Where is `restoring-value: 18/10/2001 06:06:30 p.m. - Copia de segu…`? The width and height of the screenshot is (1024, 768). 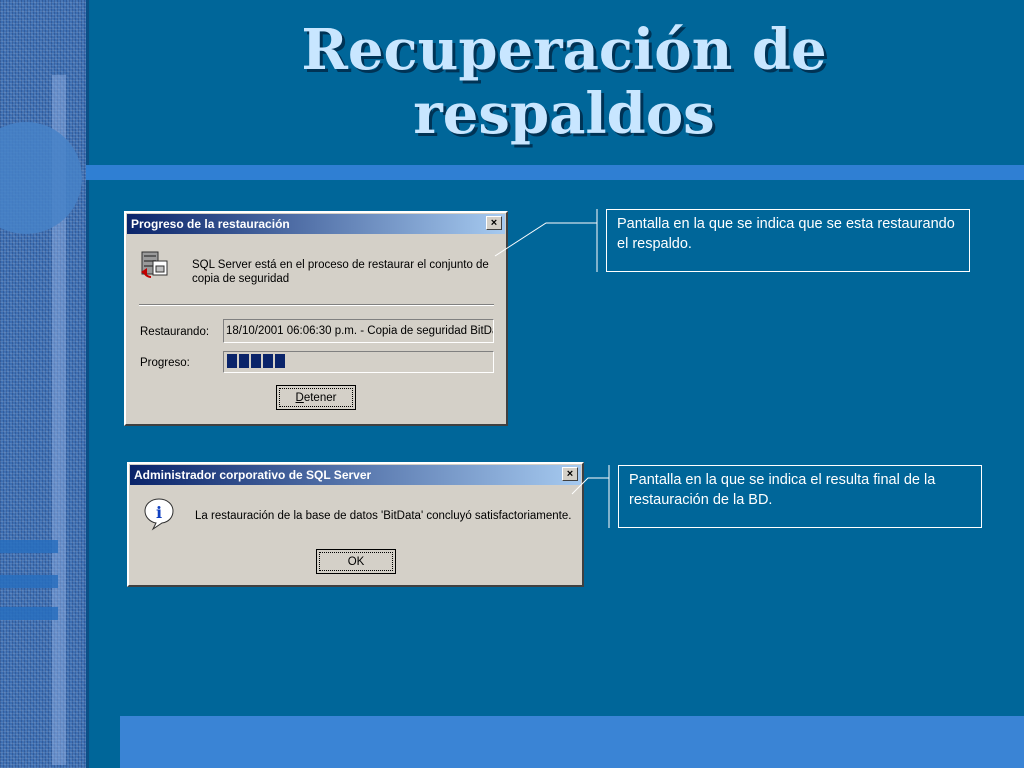 restoring-value: 18/10/2001 06:06:30 p.m. - Copia de segu… is located at coordinates (360, 331).